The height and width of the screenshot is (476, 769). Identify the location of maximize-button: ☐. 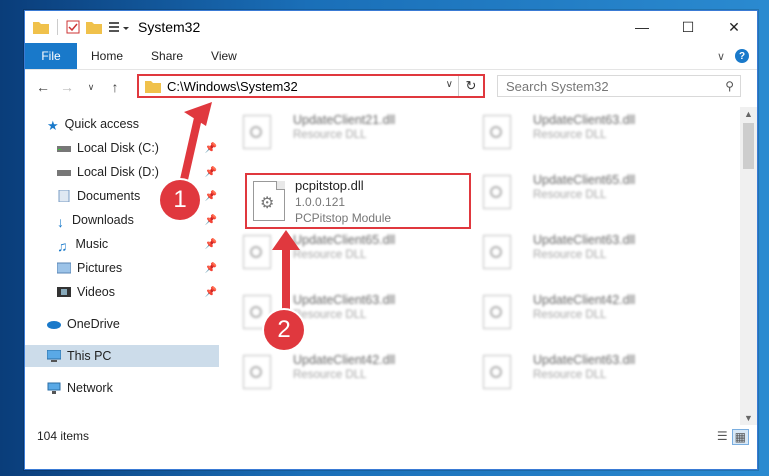
(688, 27).